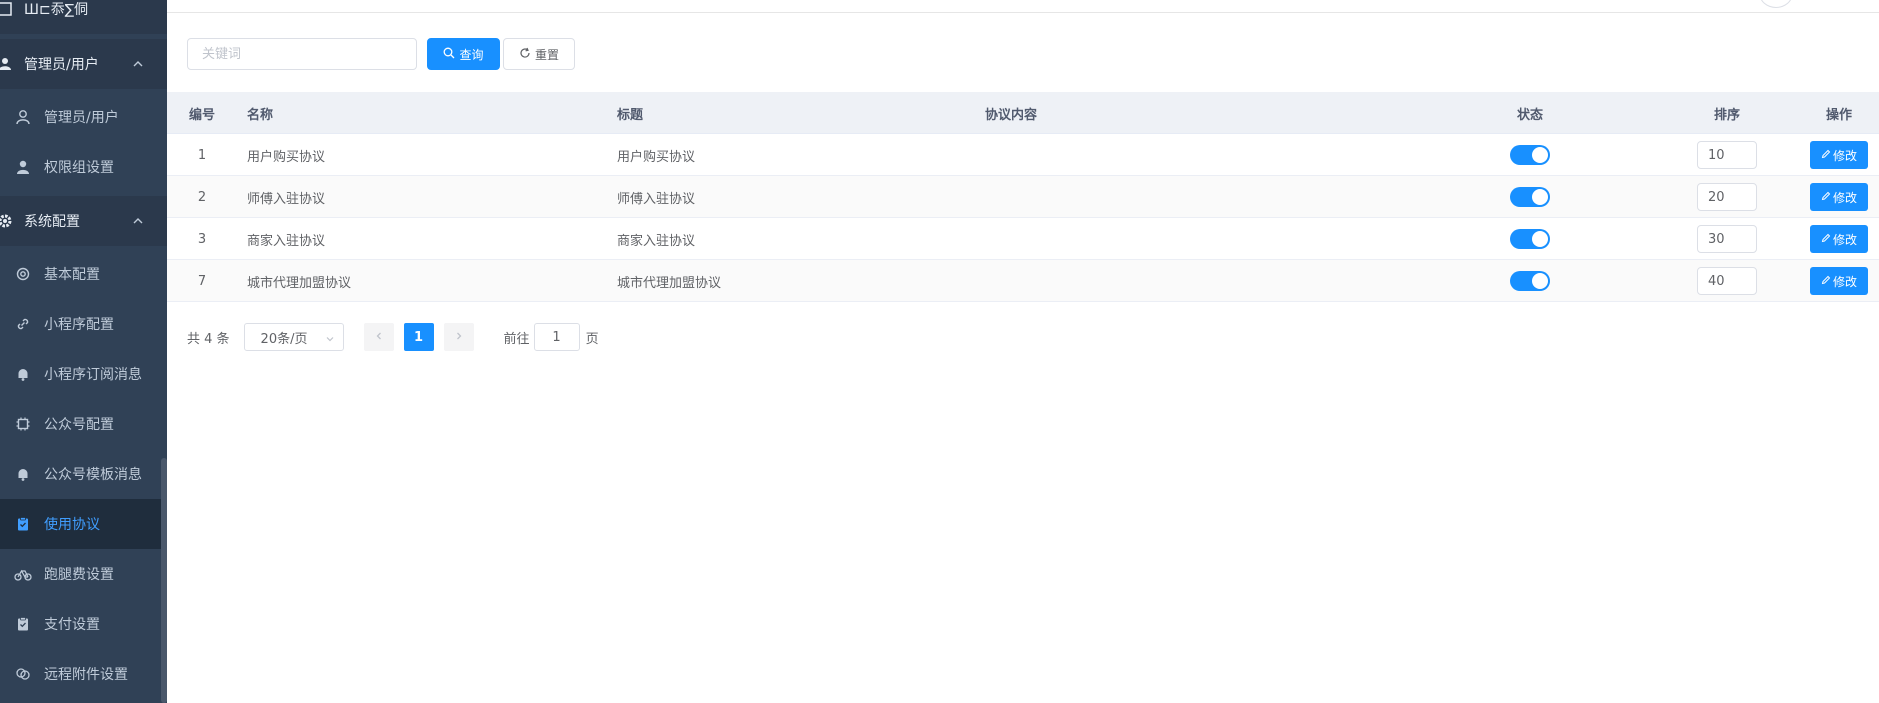  What do you see at coordinates (630, 113) in the screenshot?
I see `column-header-title: 标题` at bounding box center [630, 113].